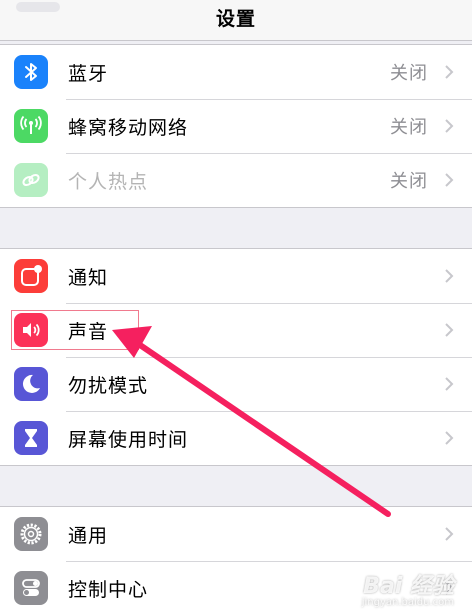 This screenshot has width=472, height=615. I want to click on watermark-sub: jingyan.baidu.com, so click(407, 602).